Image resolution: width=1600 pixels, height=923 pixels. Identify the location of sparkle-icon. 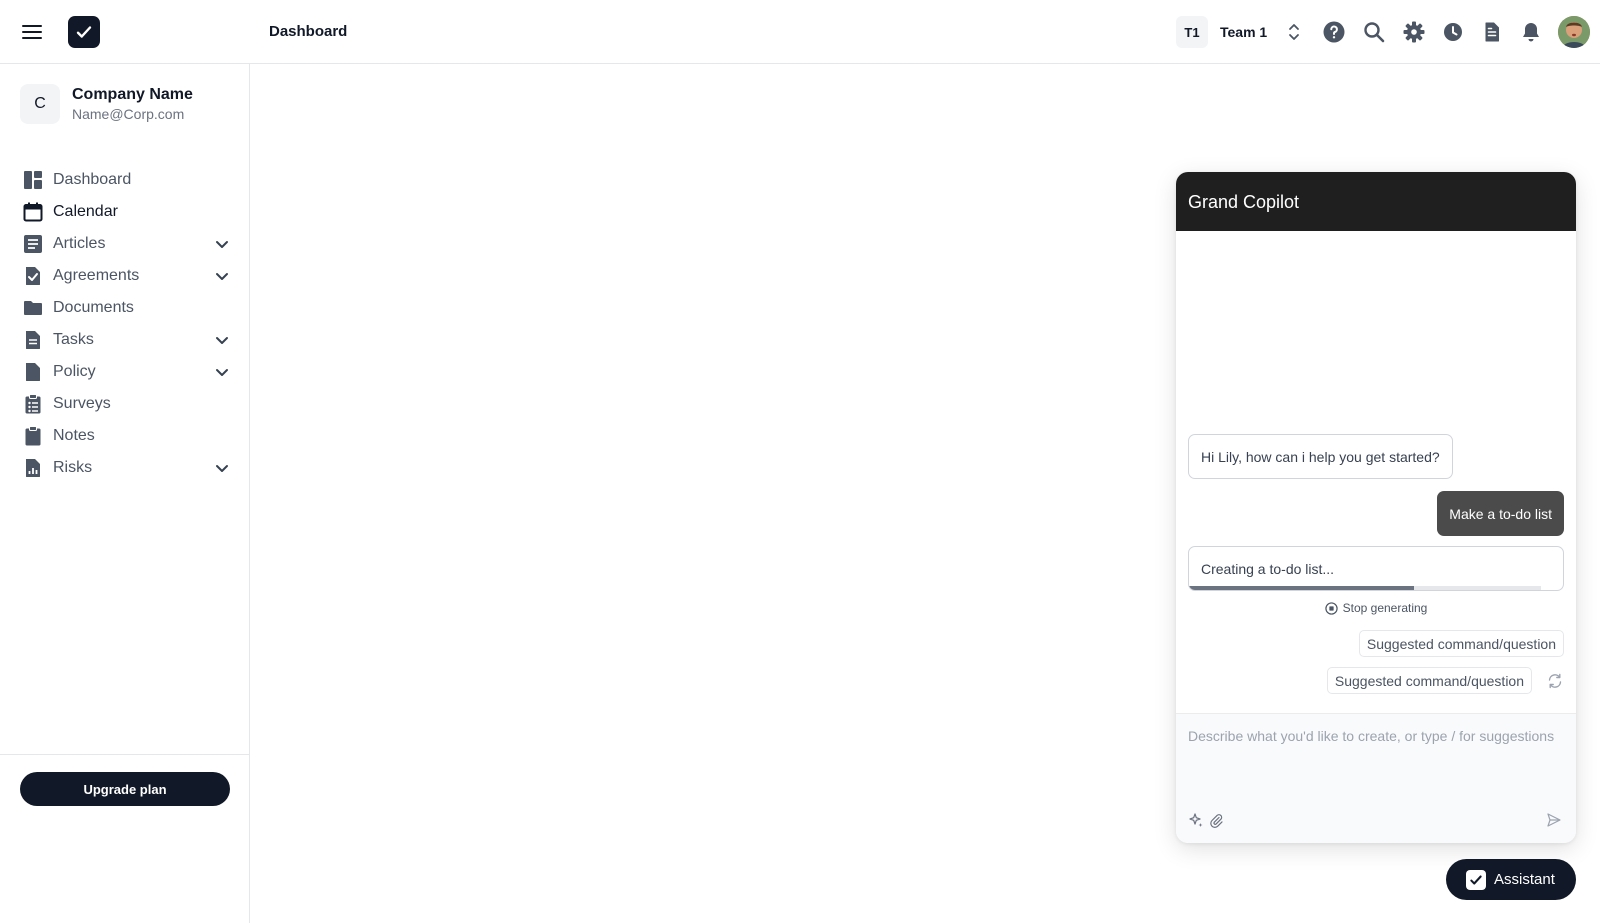
(1196, 820).